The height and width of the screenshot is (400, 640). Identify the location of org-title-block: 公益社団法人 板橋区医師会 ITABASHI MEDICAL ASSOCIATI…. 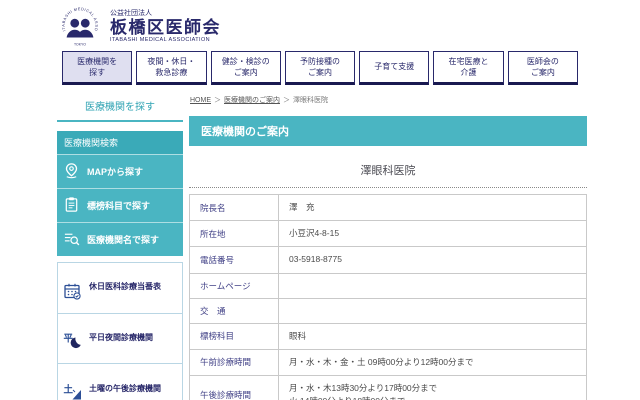
(165, 27).